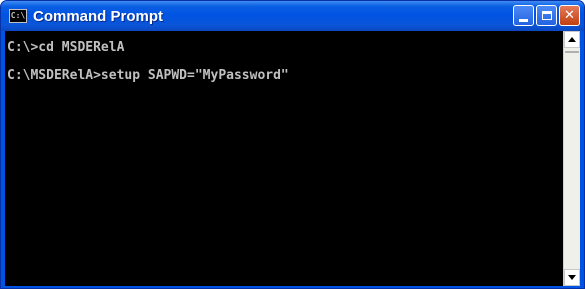  What do you see at coordinates (148, 75) in the screenshot?
I see `console-line: C:\MSDERelA>setup SAPWD="MyPassword"` at bounding box center [148, 75].